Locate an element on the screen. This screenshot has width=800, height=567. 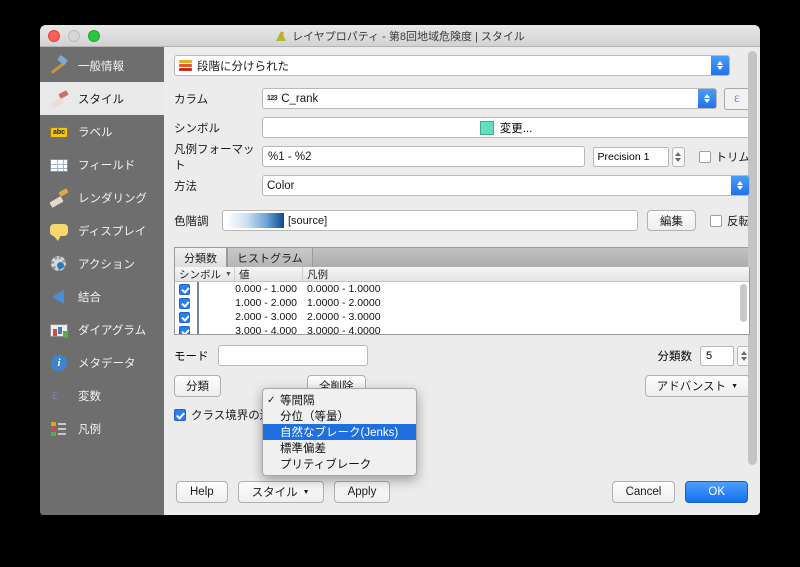
sidebar-item-labels: abc ラベル is located at coordinates (102, 131).